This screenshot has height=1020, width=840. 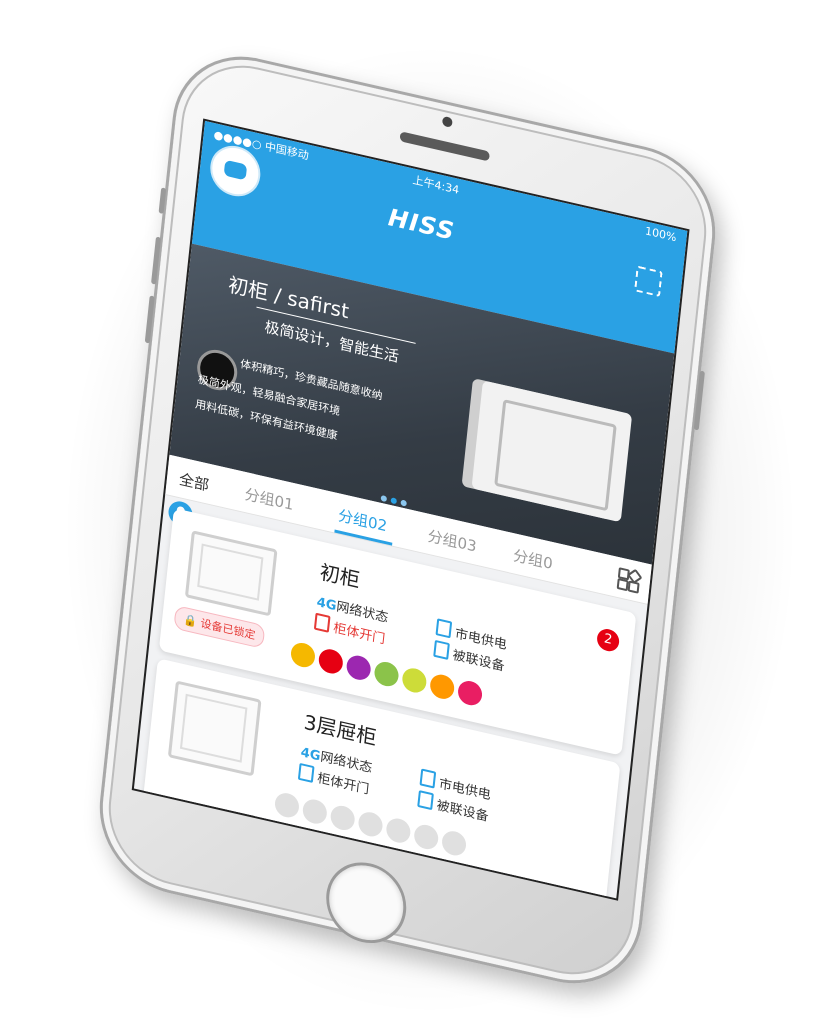 I want to click on banner-title: 初柜 / safirst, so click(x=289, y=298).